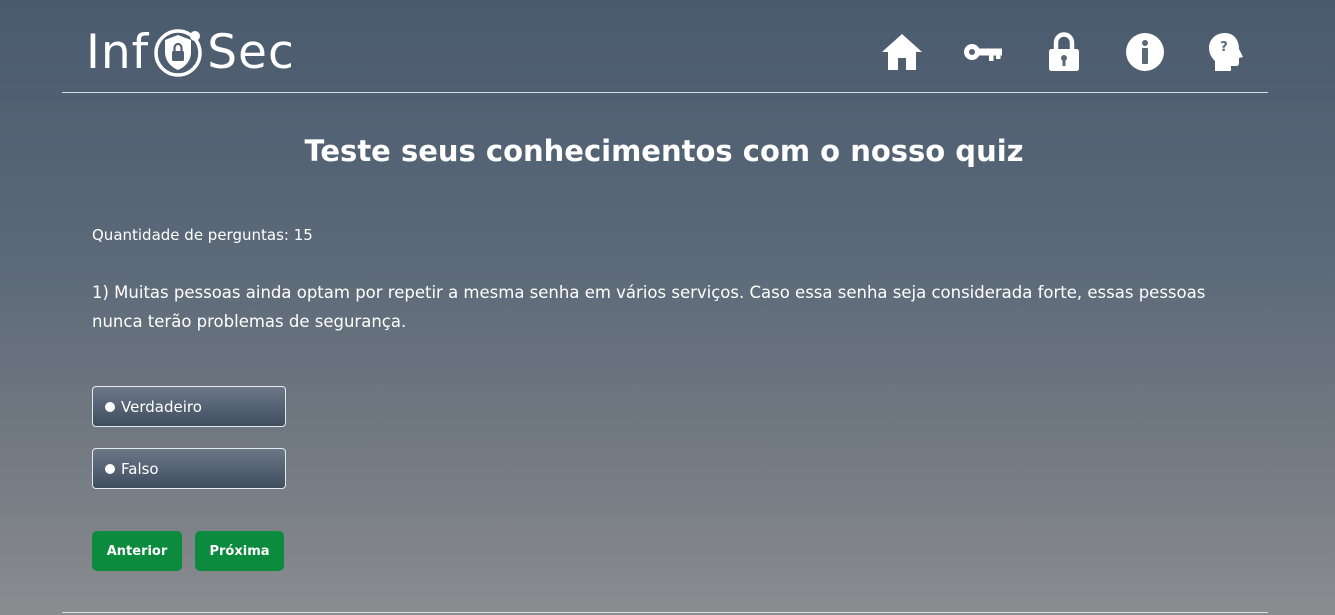 The width and height of the screenshot is (1335, 615). Describe the element at coordinates (251, 52) in the screenshot. I see `logo-text-sec: Sec` at that location.